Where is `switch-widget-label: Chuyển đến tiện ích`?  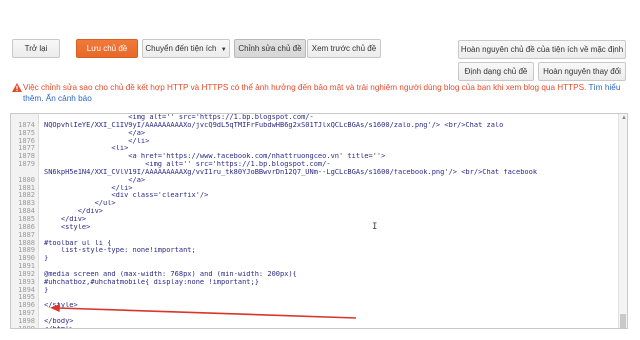
switch-widget-label: Chuyển đến tiện ích is located at coordinates (181, 48).